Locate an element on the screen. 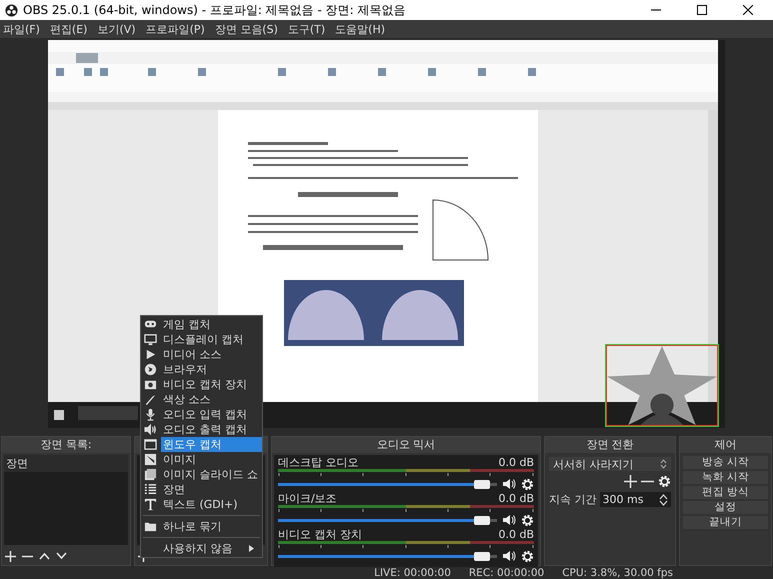 This screenshot has height=579, width=773. duration-field: 300 ms is located at coordinates (635, 499).